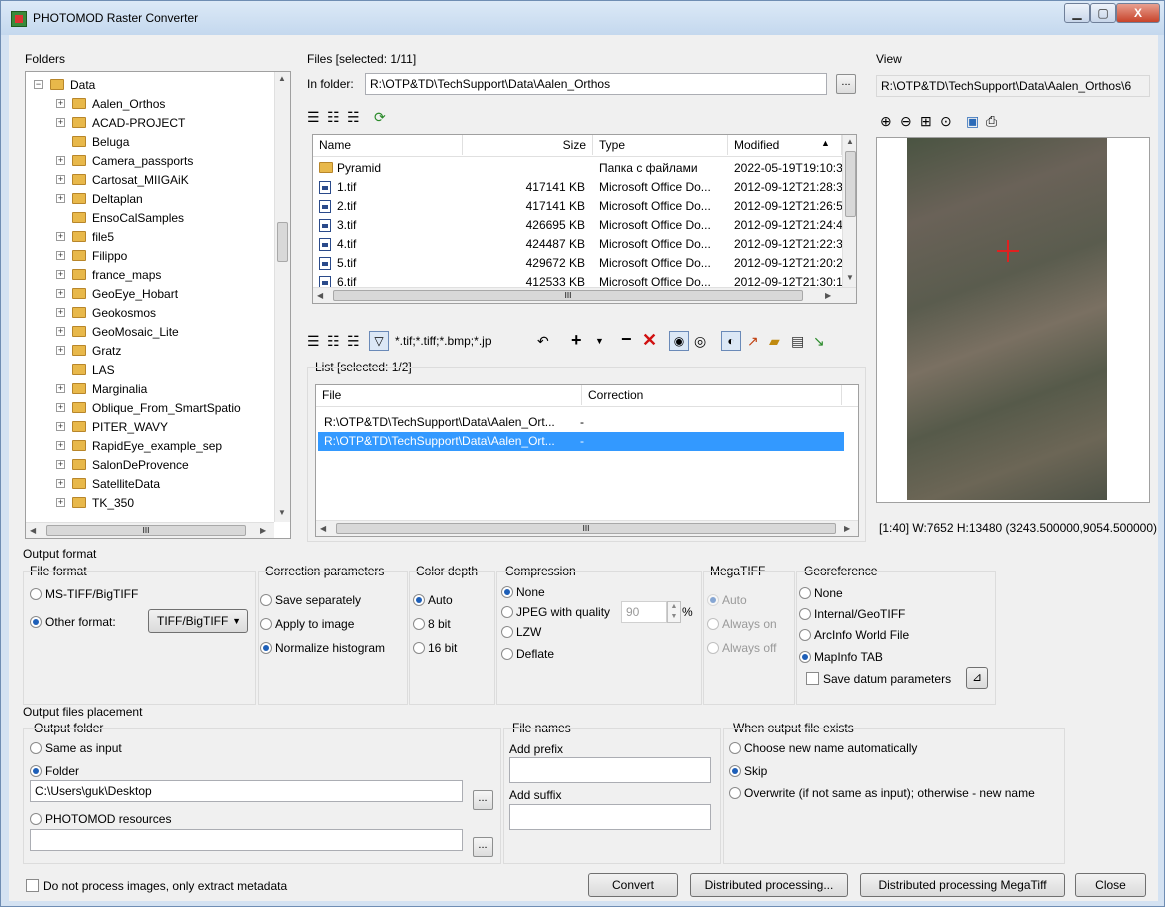 Image resolution: width=1165 pixels, height=907 pixels. Describe the element at coordinates (861, 635) in the screenshot. I see `geo-arcinfo-label: ArcInfo World File` at that location.